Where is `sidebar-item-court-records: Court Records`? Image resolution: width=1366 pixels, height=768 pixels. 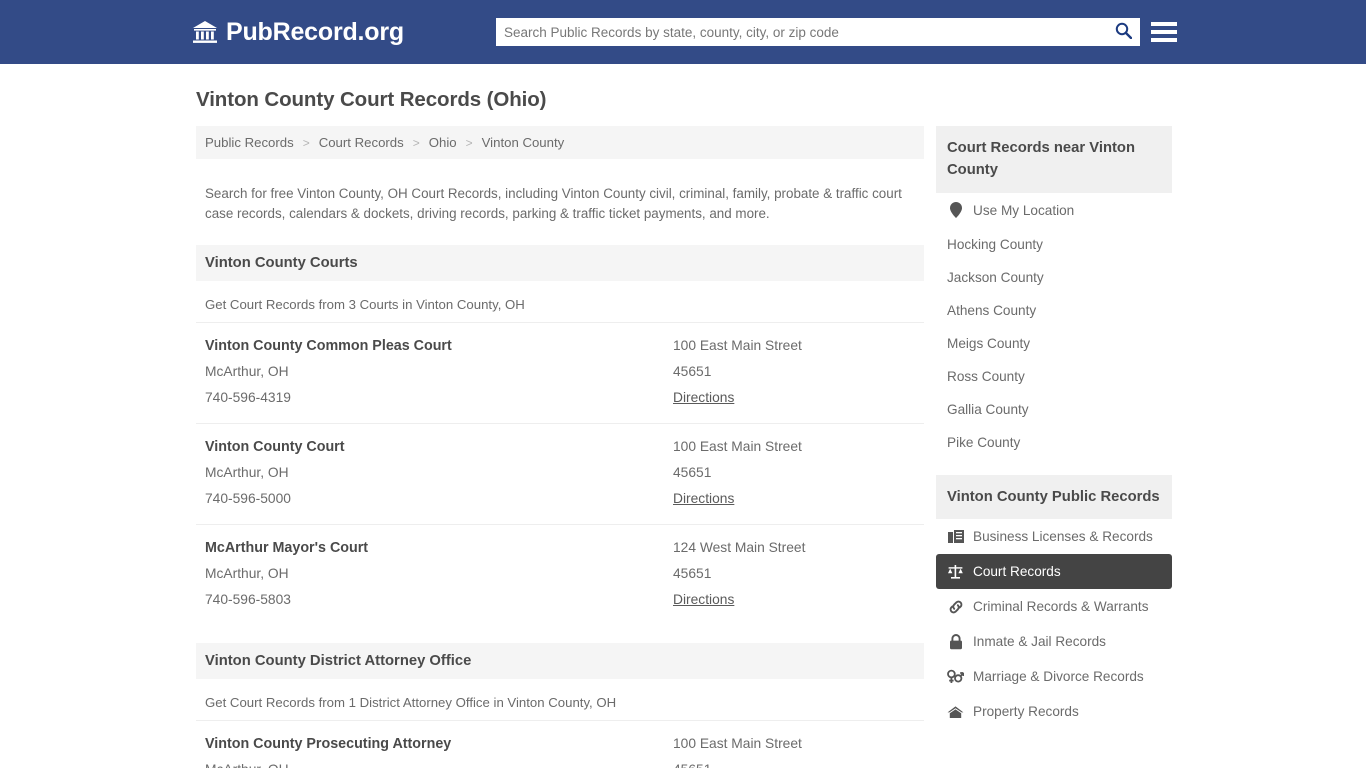 sidebar-item-court-records: Court Records is located at coordinates (1054, 572).